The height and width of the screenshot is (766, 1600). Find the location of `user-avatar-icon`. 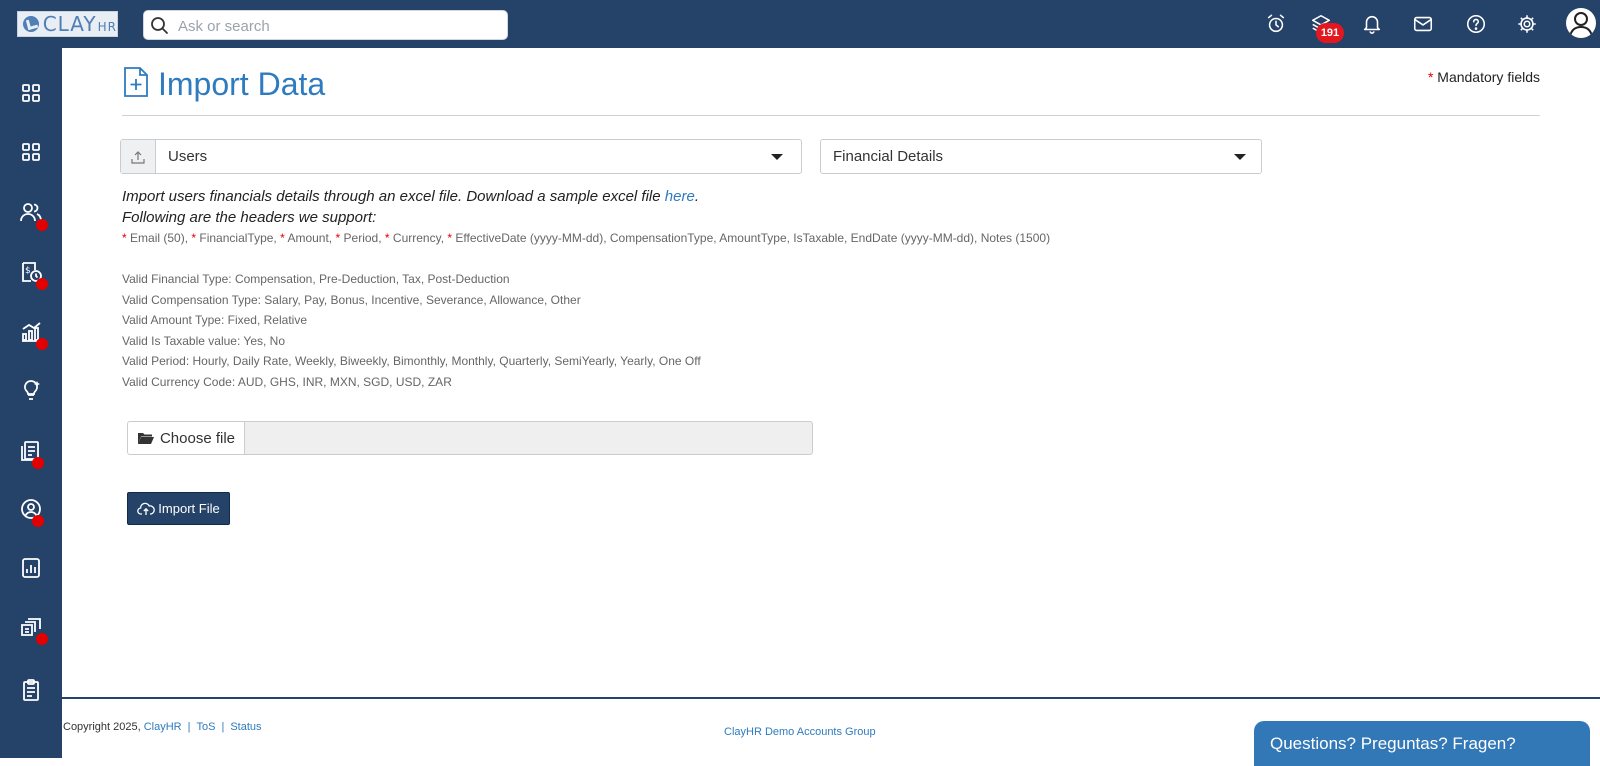

user-avatar-icon is located at coordinates (1581, 24).